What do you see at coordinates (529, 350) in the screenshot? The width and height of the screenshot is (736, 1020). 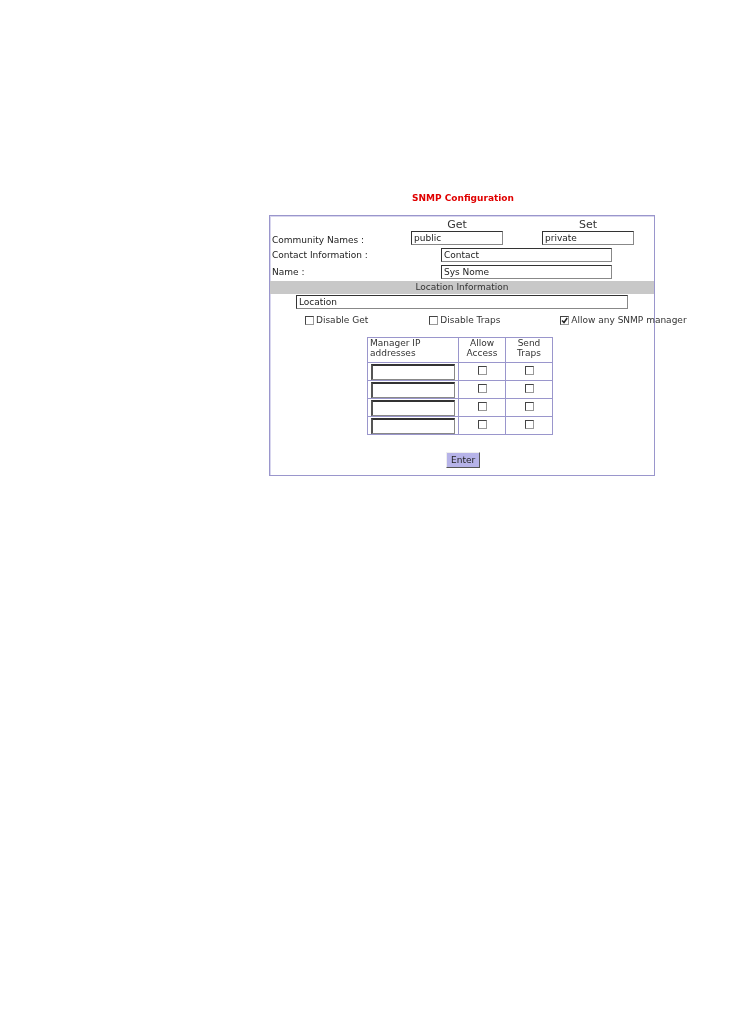 I see `column-header: Send Traps` at bounding box center [529, 350].